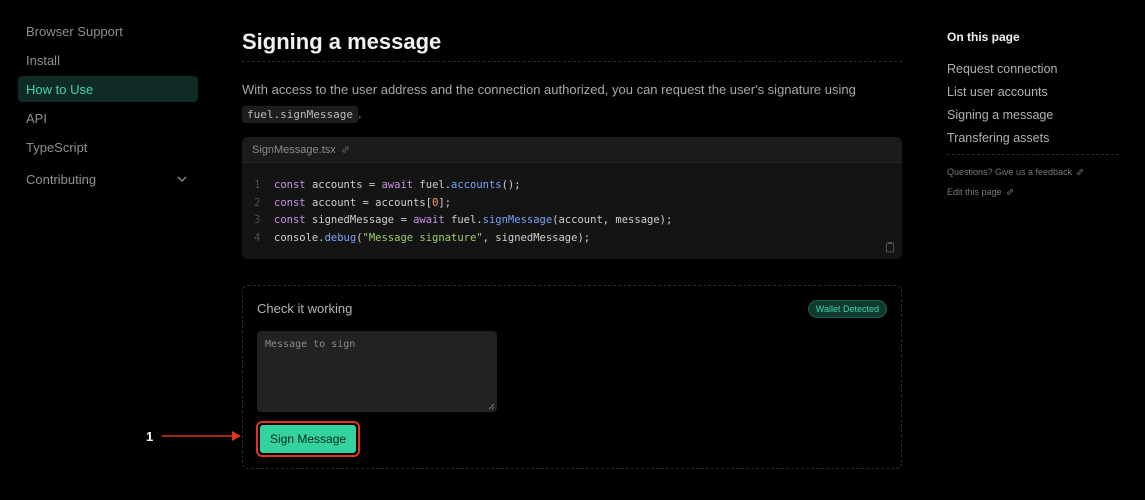  I want to click on code-filename: SignMessage.tsx, so click(294, 149).